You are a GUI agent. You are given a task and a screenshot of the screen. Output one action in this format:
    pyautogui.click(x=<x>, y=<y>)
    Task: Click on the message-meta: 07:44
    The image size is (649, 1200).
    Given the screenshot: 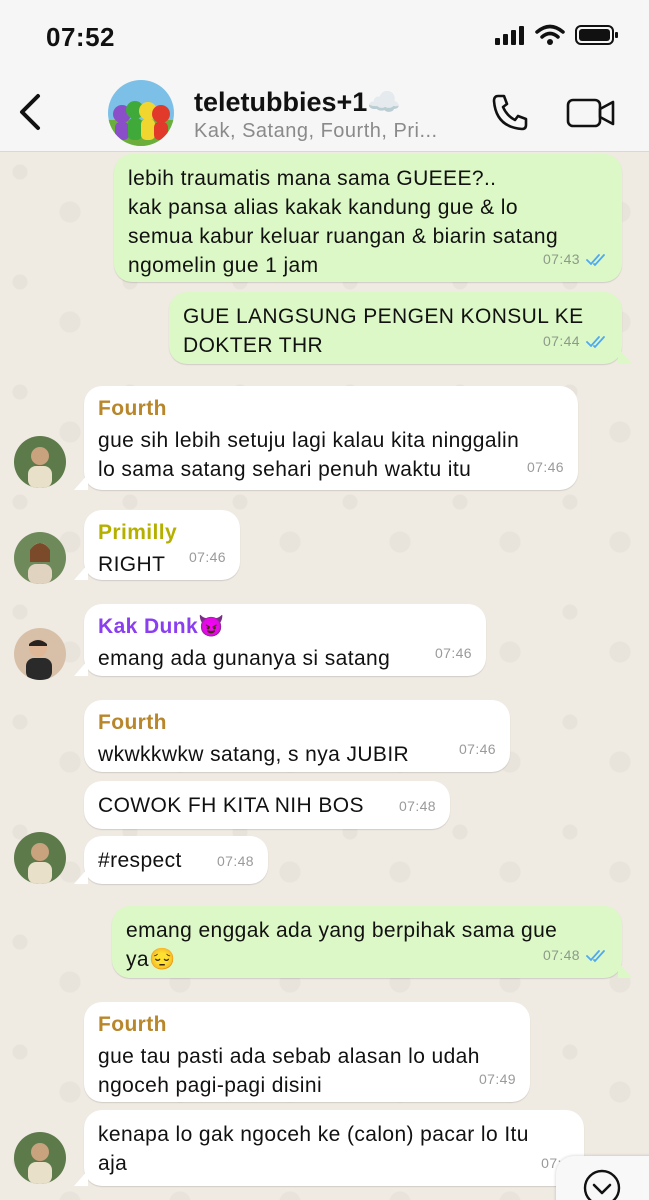 What is the action you would take?
    pyautogui.click(x=575, y=341)
    